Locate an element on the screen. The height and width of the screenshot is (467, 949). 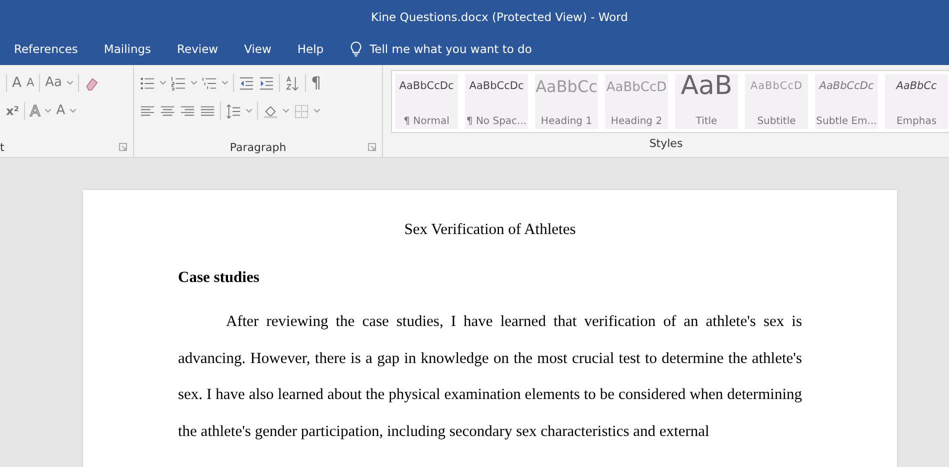
font-color-button: A is located at coordinates (61, 111).